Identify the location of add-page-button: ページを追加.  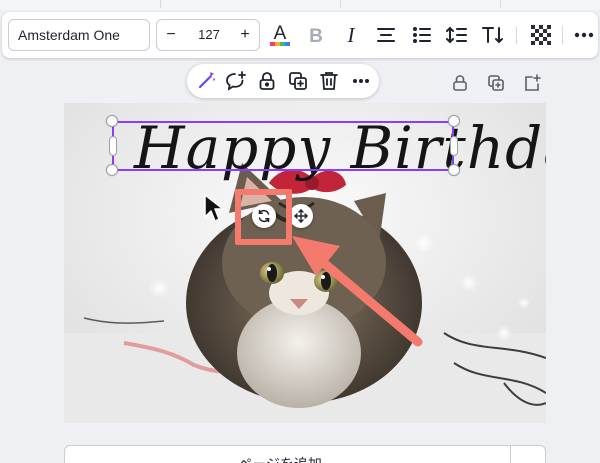
(305, 454).